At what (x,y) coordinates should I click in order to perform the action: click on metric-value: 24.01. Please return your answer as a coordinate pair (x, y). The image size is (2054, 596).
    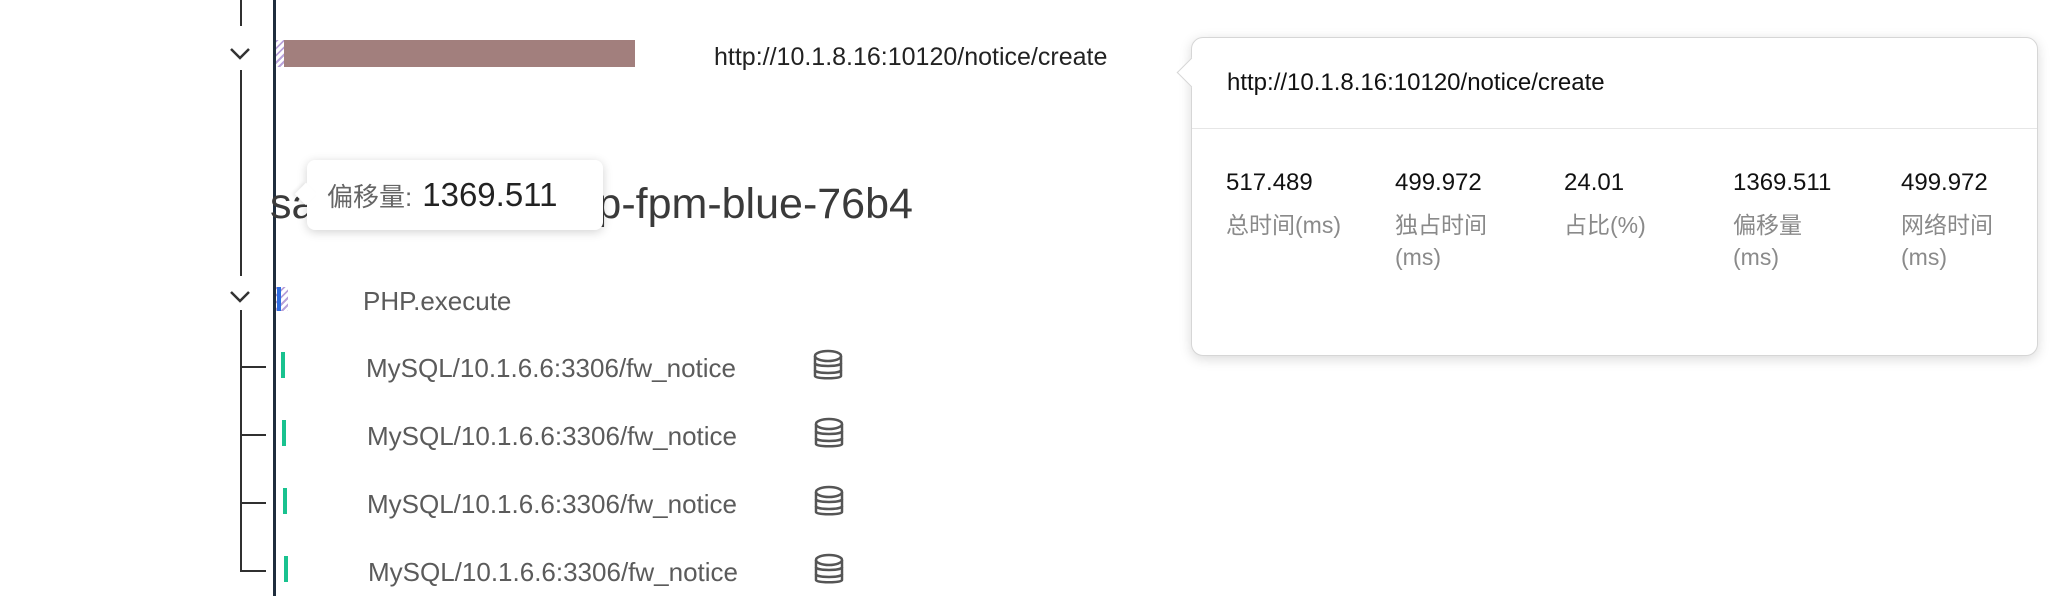
    Looking at the image, I should click on (1594, 182).